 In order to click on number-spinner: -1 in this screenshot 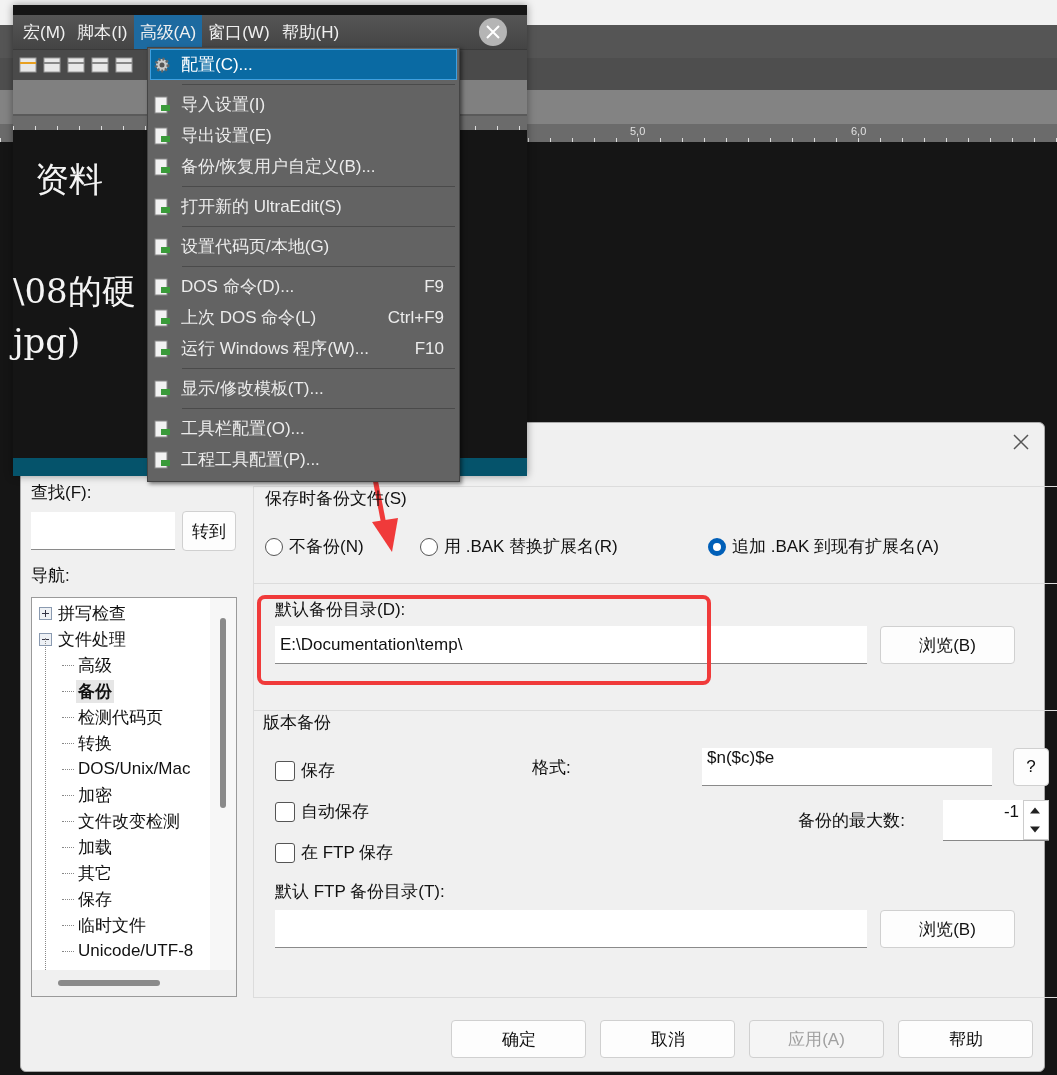, I will do `click(996, 820)`.